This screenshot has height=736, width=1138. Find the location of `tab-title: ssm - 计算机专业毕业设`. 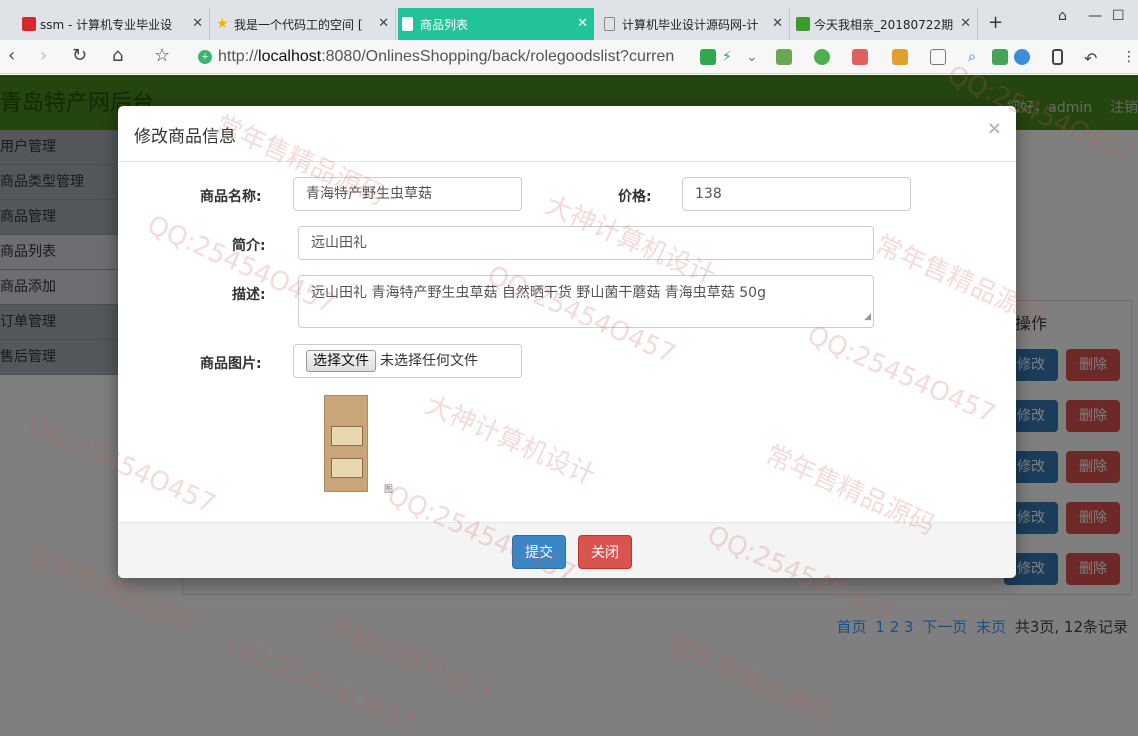

tab-title: ssm - 计算机专业毕业设 is located at coordinates (106, 24).